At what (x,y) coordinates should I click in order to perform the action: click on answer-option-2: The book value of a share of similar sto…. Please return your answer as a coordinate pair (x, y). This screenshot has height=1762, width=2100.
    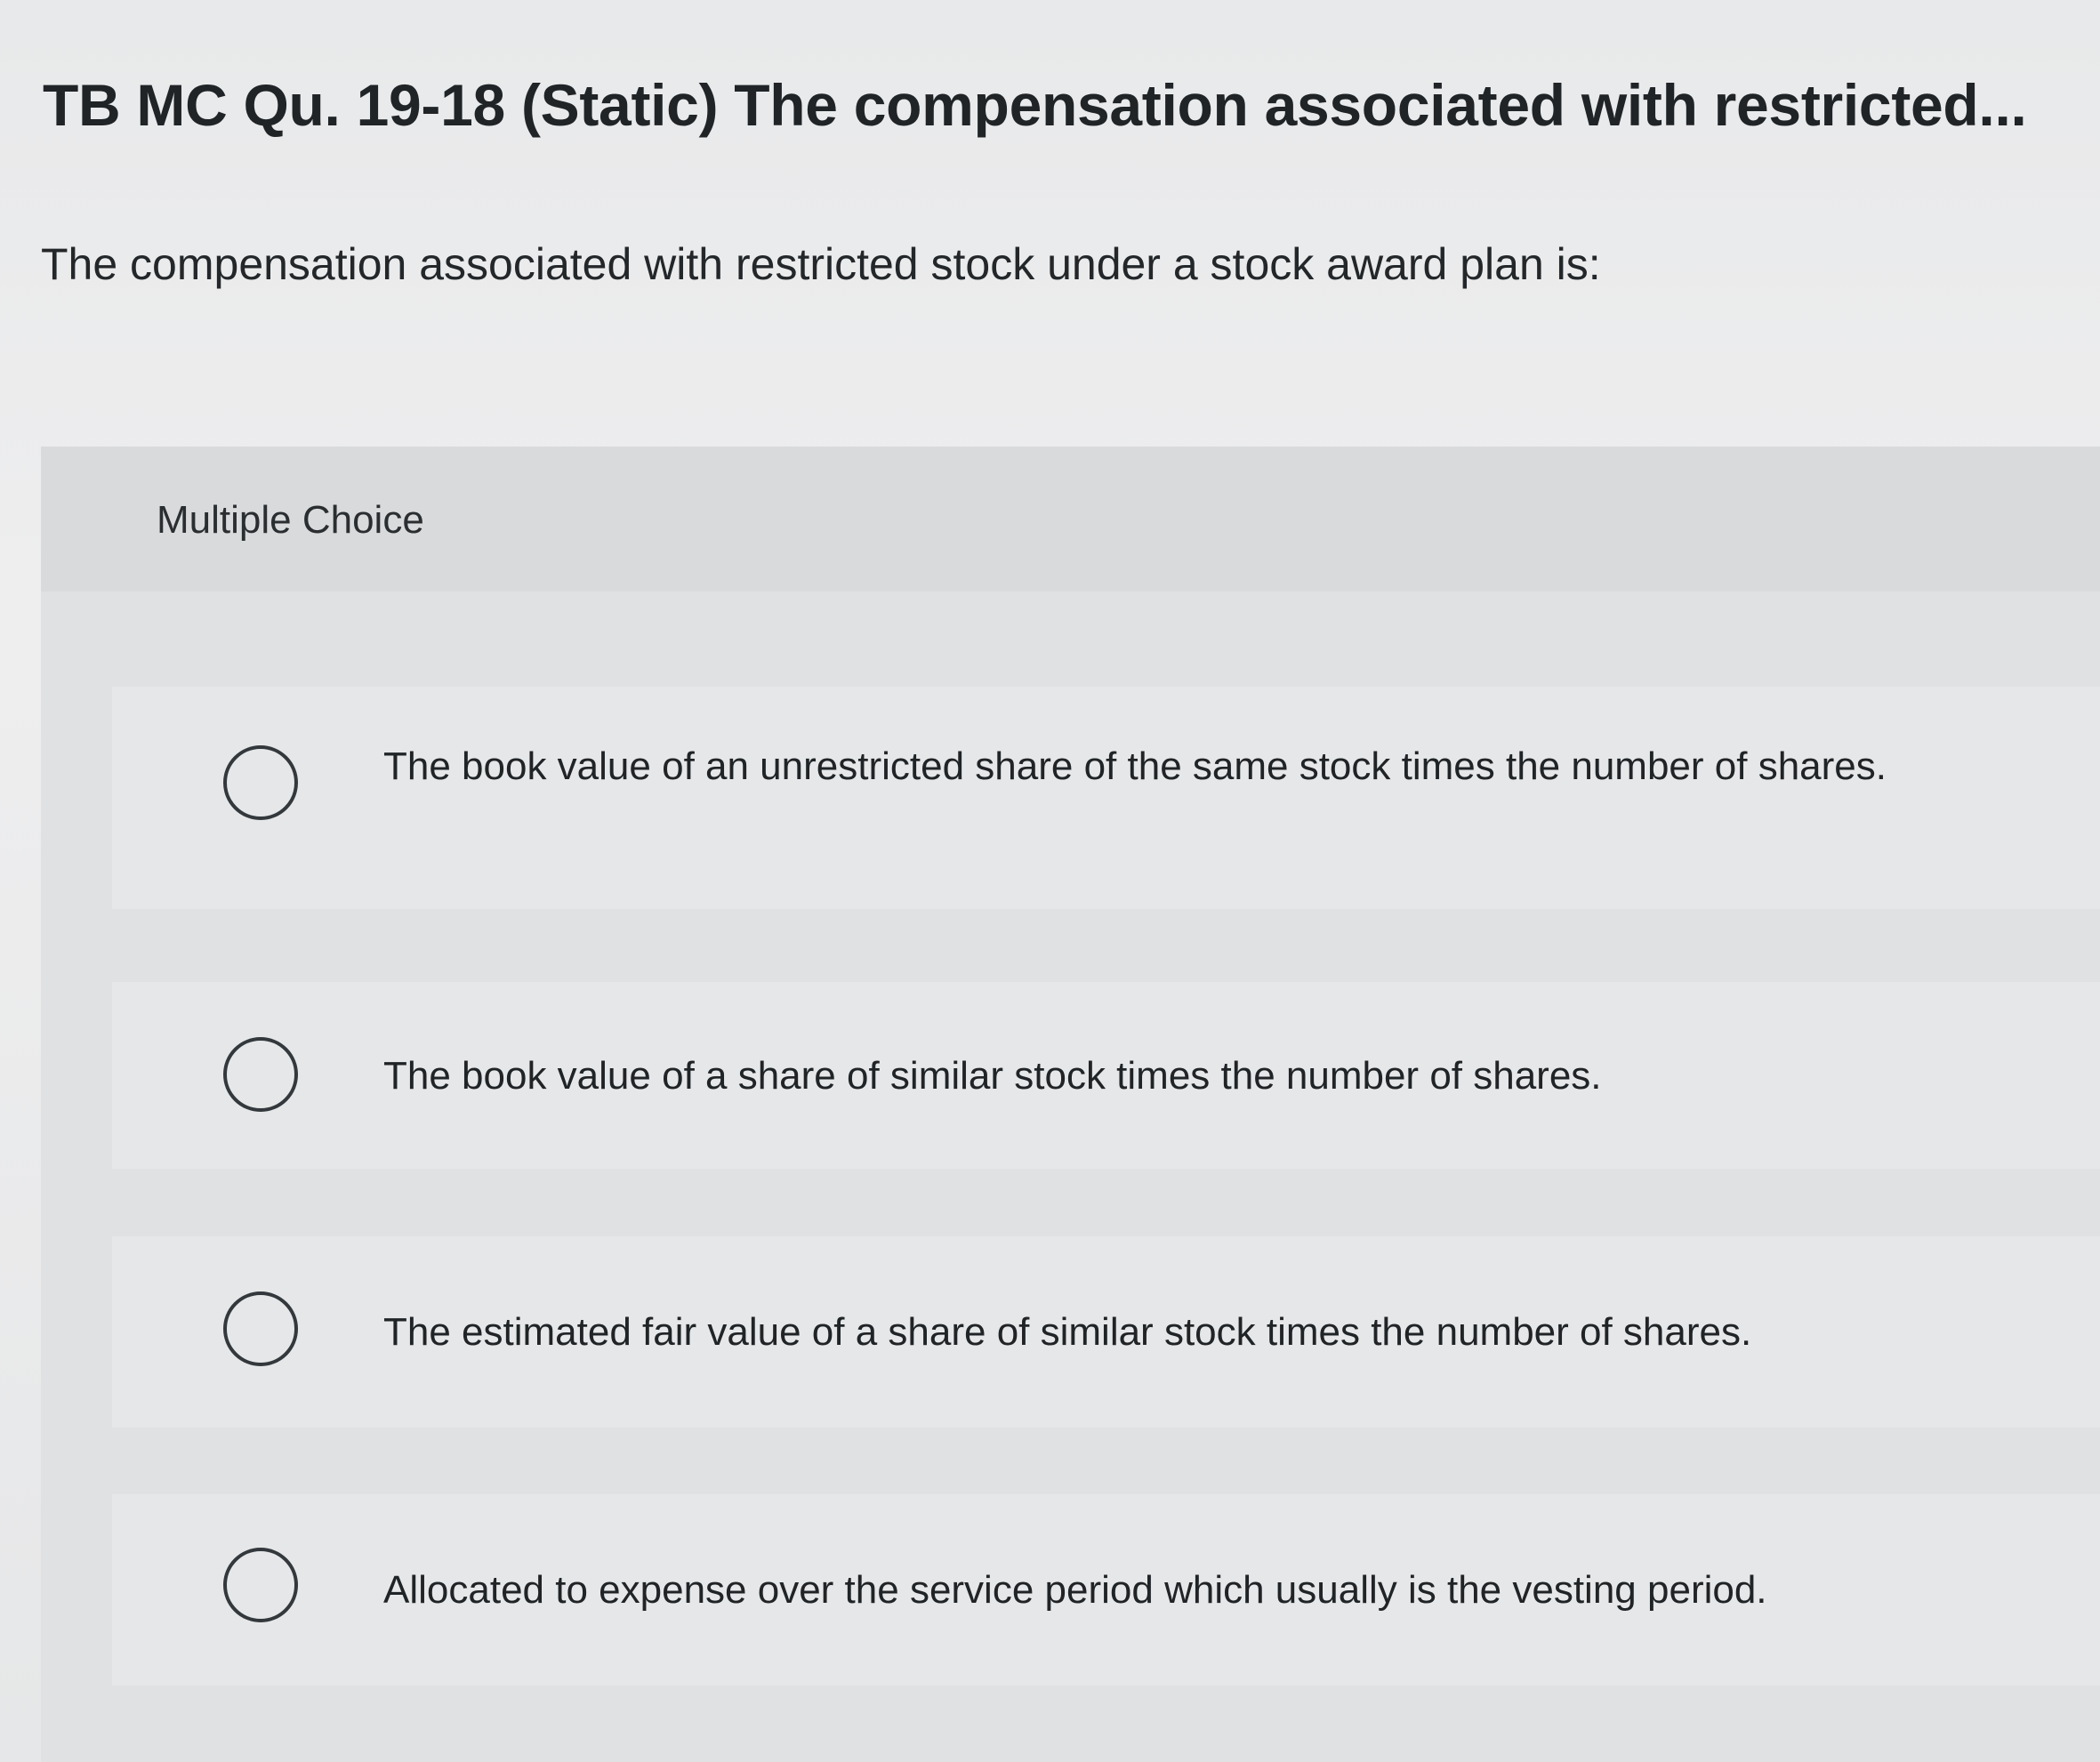
    Looking at the image, I should click on (1106, 1075).